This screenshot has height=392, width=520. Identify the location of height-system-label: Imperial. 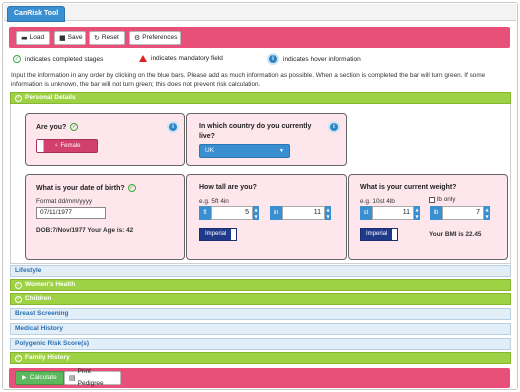
(216, 234).